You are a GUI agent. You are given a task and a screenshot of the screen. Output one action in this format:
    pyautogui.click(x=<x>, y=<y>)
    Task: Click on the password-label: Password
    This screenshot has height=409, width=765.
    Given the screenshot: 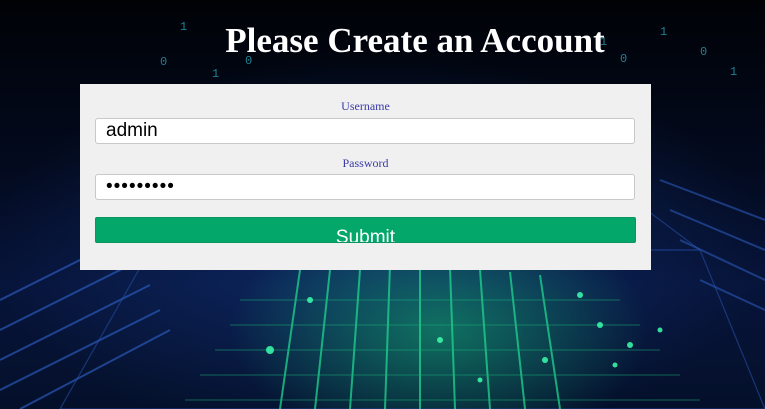 What is the action you would take?
    pyautogui.click(x=365, y=163)
    